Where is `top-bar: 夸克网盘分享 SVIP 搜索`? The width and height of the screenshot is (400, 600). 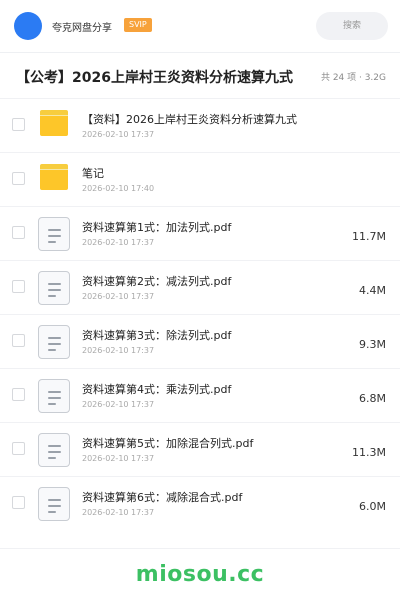 top-bar: 夸克网盘分享 SVIP 搜索 is located at coordinates (200, 26).